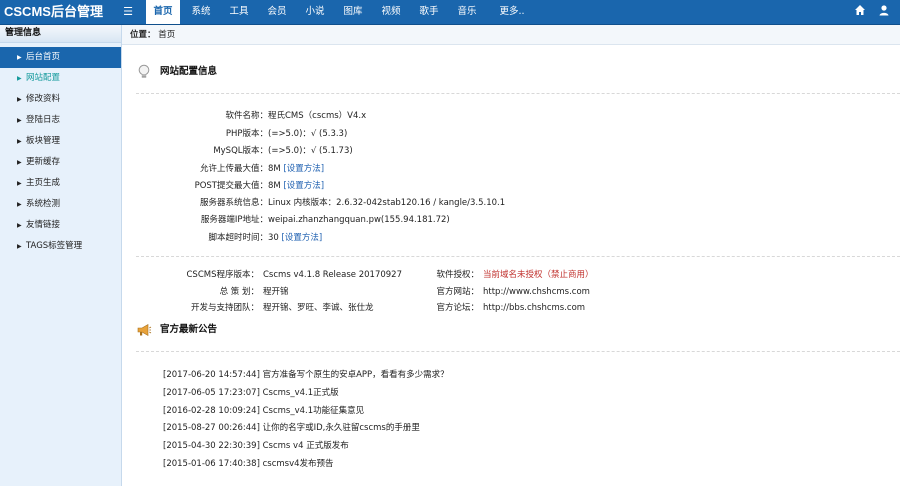  I want to click on nav-members: 会员, so click(277, 12).